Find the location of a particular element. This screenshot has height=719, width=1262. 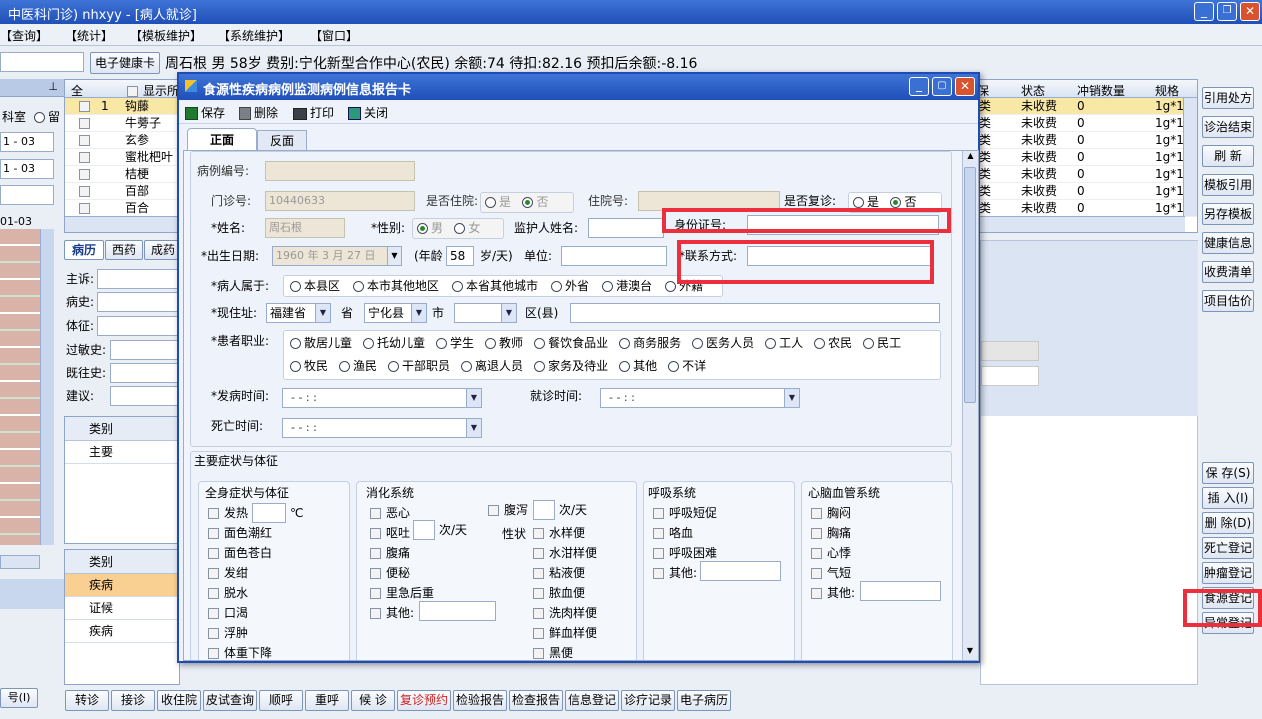

symptom-item: 脓血便 is located at coordinates (559, 593).